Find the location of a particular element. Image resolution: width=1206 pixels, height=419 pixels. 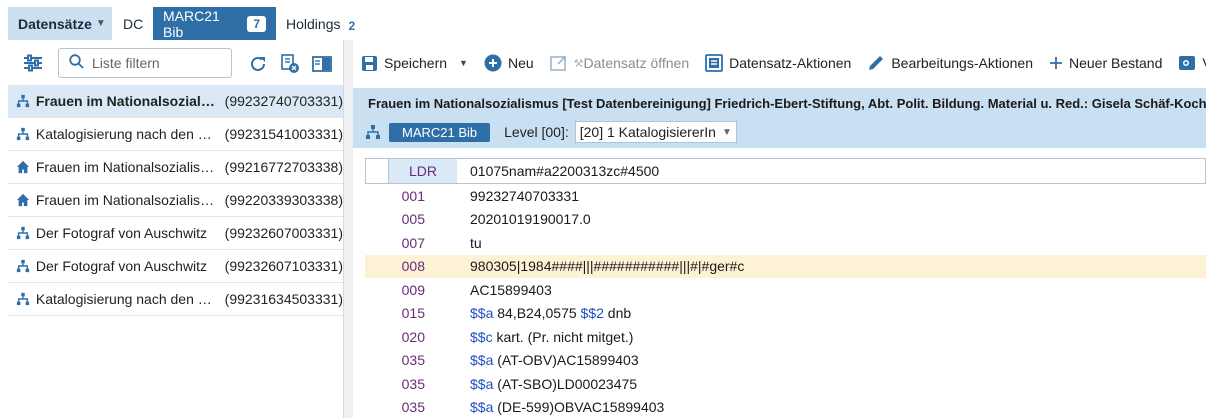

marc-value: $$a (DE-599)OBVAC15899403 is located at coordinates (567, 407).